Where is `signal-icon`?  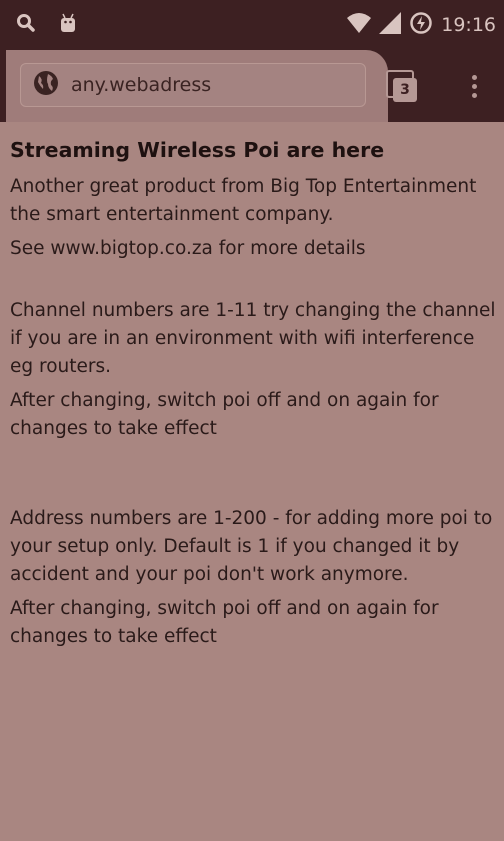 signal-icon is located at coordinates (390, 25).